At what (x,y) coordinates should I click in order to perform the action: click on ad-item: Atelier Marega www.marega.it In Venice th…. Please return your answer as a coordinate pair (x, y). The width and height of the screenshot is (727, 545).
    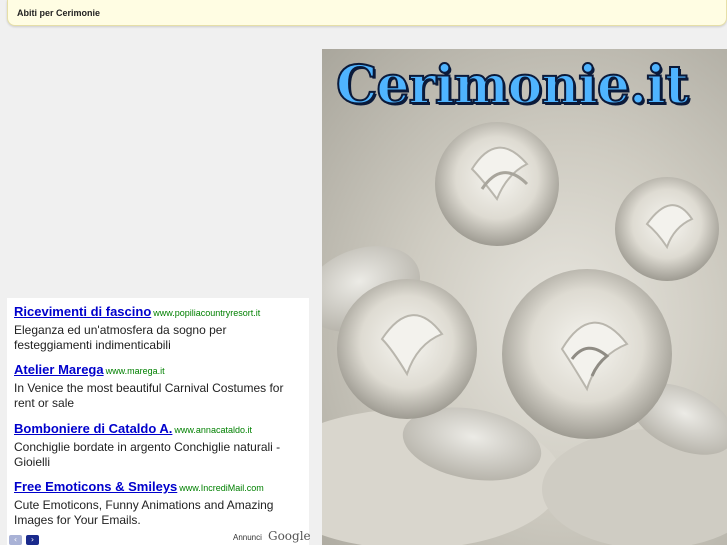
    Looking at the image, I should click on (159, 386).